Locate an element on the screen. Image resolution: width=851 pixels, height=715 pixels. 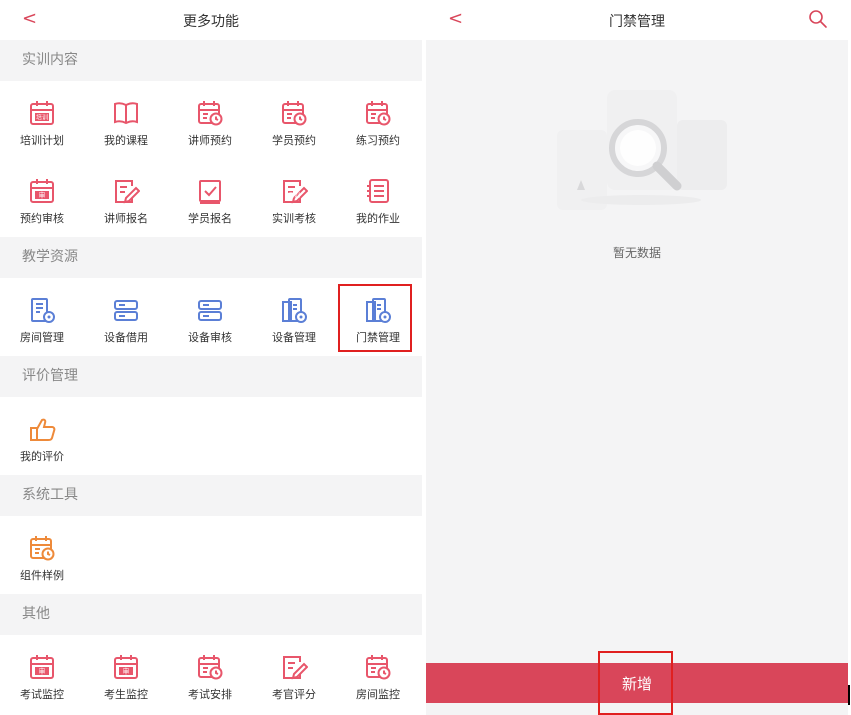
function-item: 讲师预约 is located at coordinates (210, 120).